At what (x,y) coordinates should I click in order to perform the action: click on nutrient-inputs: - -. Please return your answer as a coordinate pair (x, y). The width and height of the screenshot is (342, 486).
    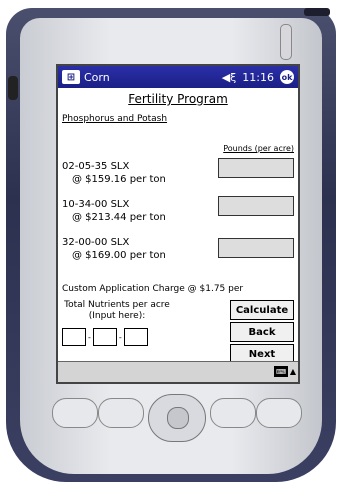
    Looking at the image, I should click on (105, 337).